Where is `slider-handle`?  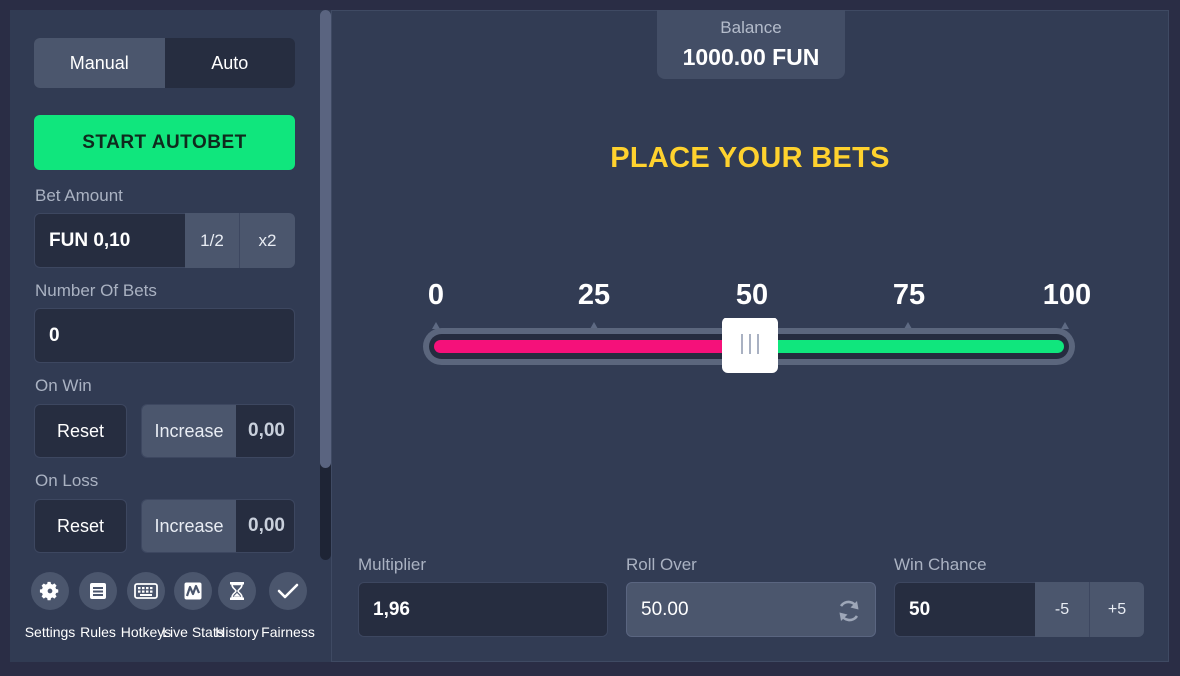 slider-handle is located at coordinates (750, 345).